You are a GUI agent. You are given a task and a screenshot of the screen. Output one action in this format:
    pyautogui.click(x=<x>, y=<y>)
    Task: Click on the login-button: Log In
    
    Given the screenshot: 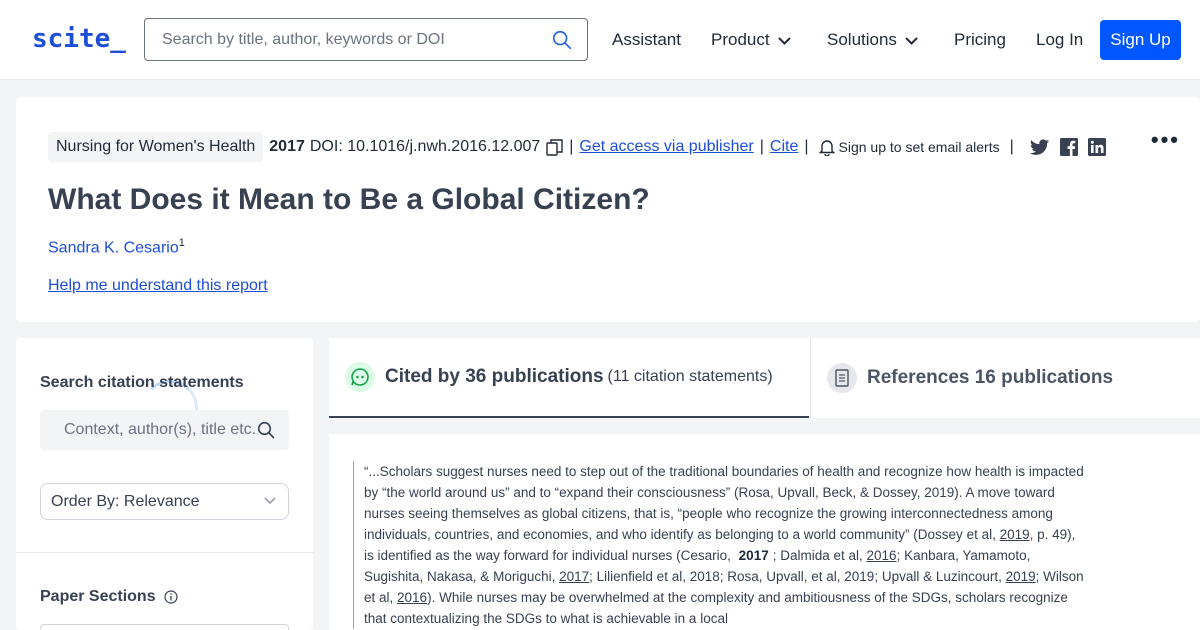 What is the action you would take?
    pyautogui.click(x=1059, y=40)
    